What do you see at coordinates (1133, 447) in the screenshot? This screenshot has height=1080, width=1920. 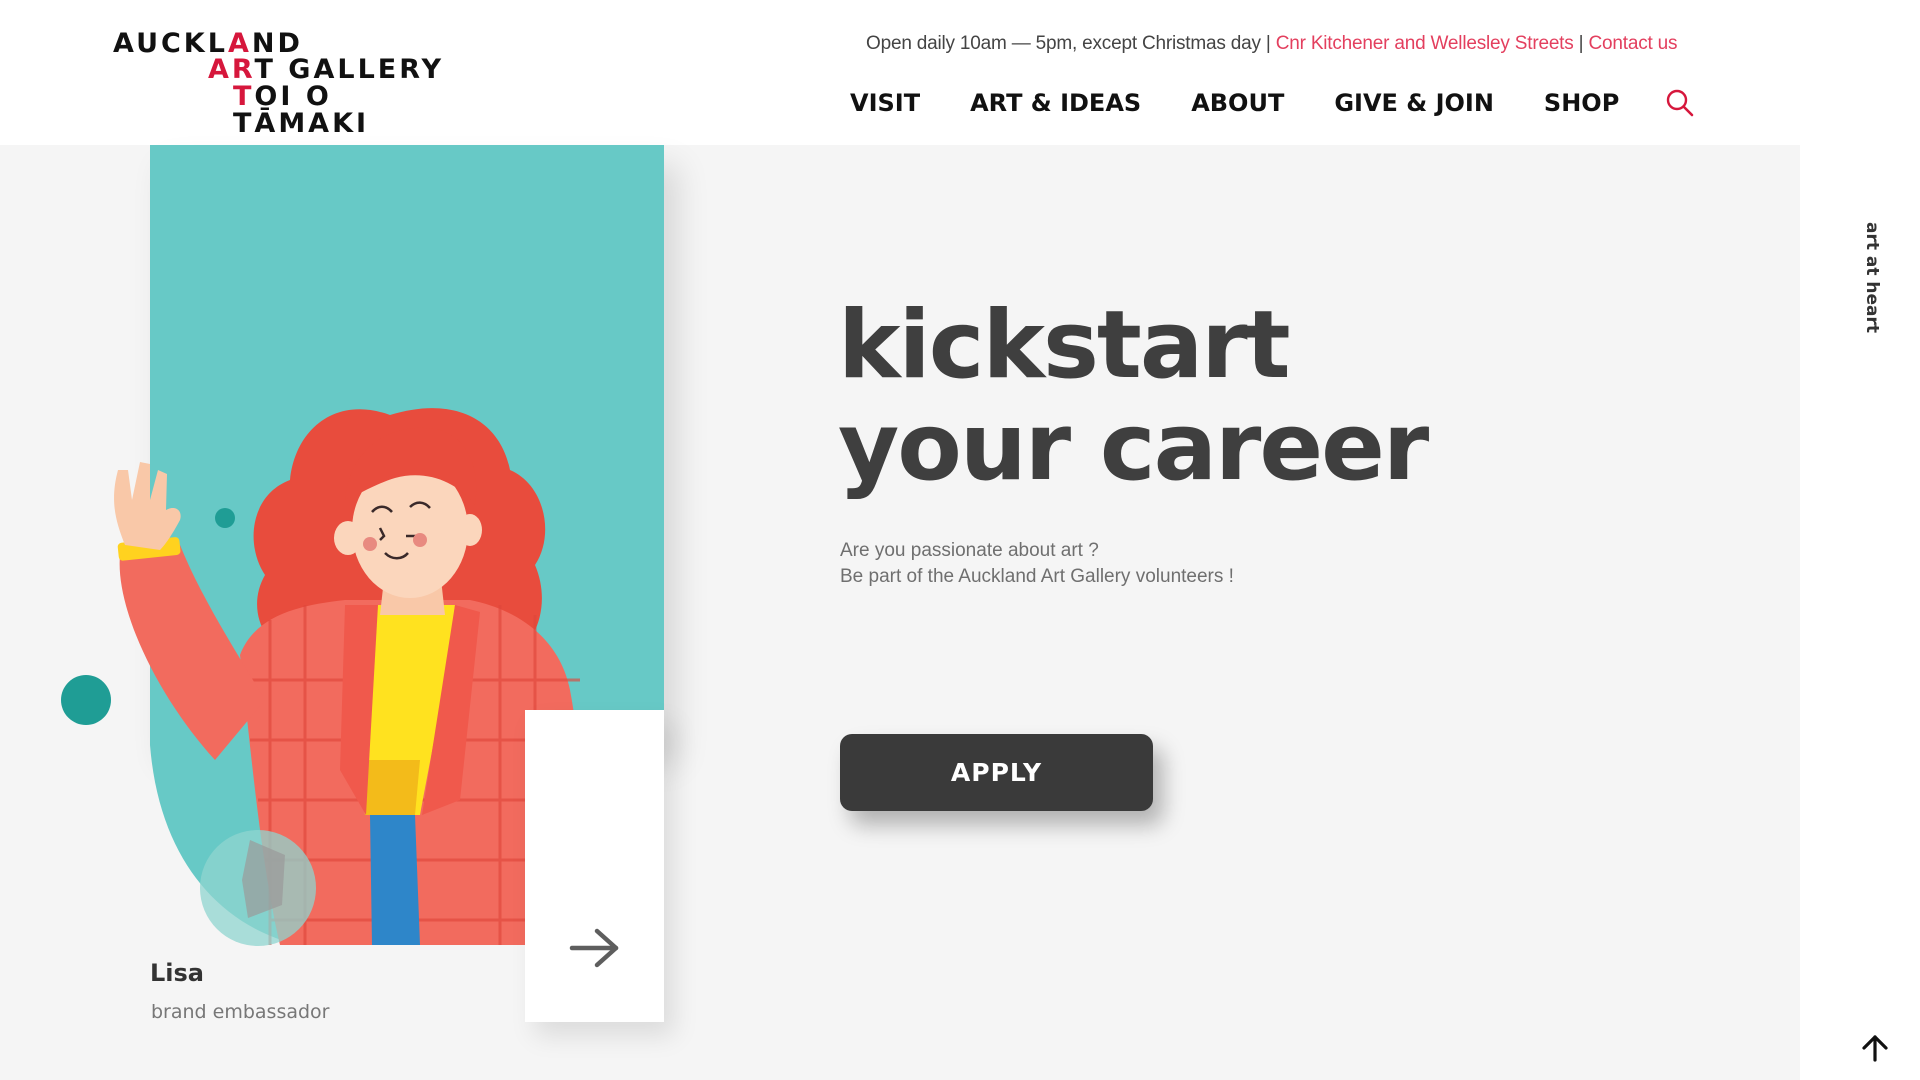 I see `headline-line-2: your career` at bounding box center [1133, 447].